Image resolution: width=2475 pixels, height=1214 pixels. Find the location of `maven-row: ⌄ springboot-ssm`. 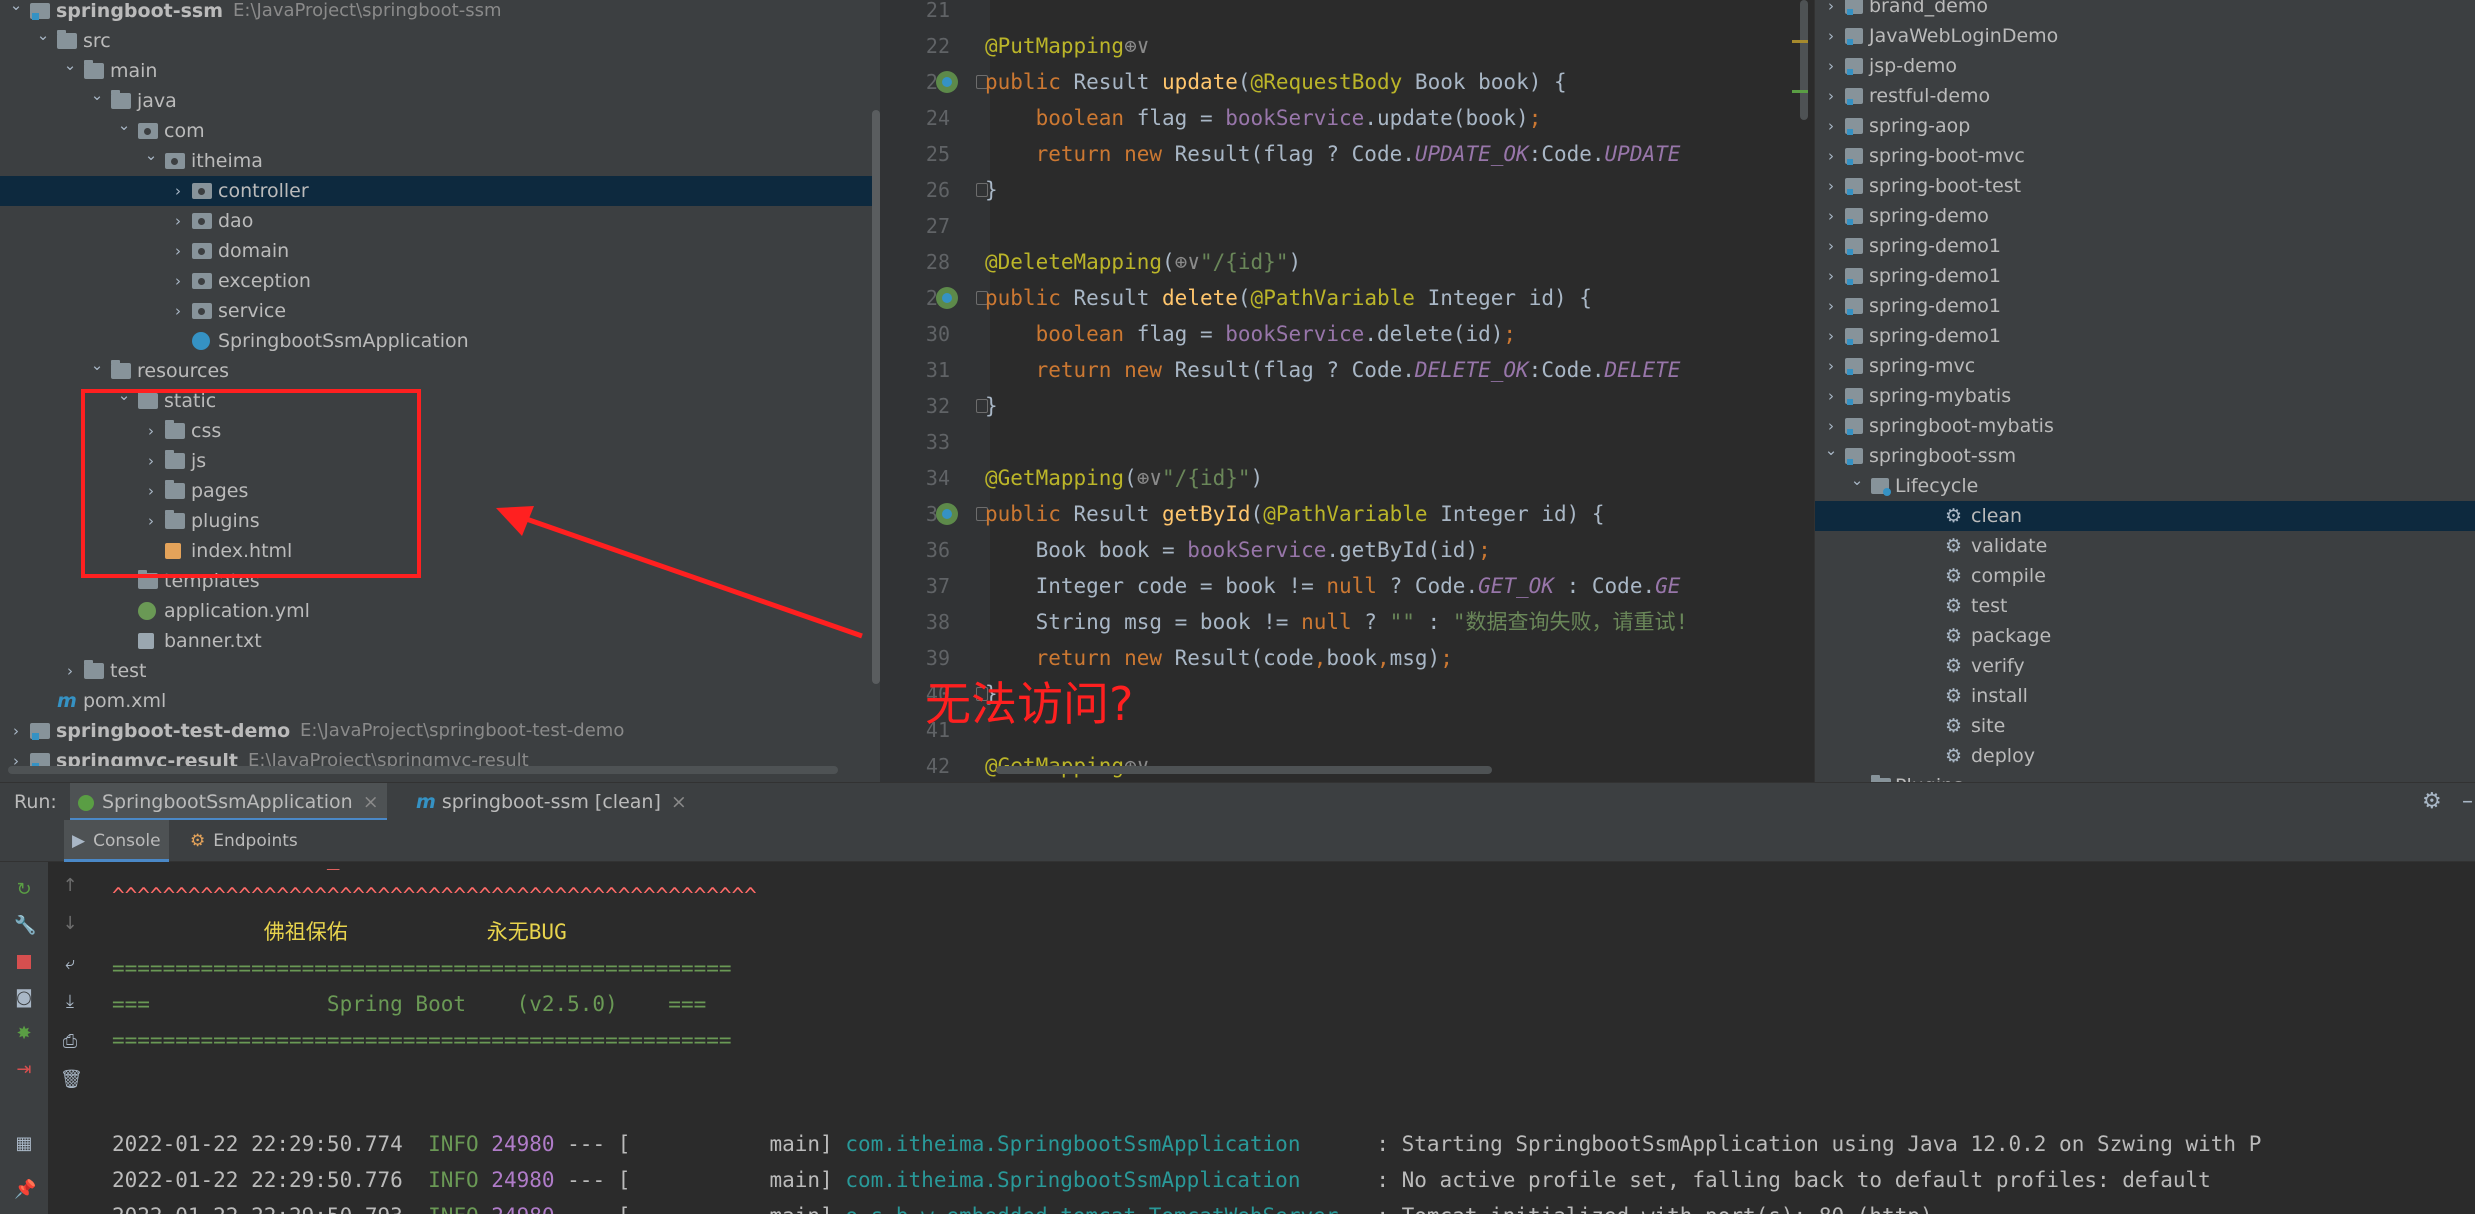

maven-row: ⌄ springboot-ssm is located at coordinates (2145, 456).